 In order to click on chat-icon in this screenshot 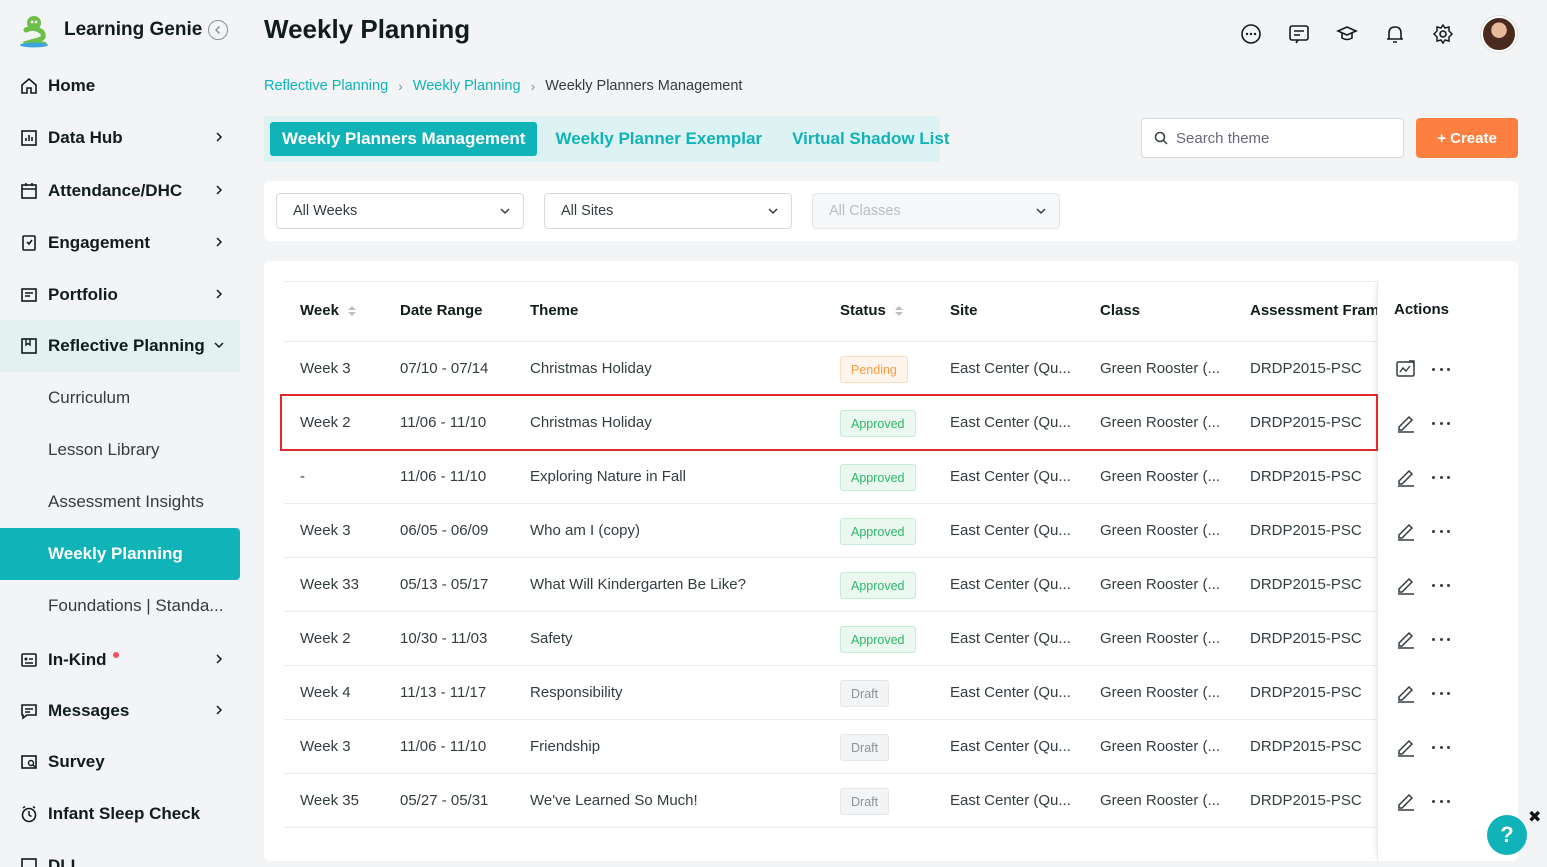, I will do `click(1251, 34)`.